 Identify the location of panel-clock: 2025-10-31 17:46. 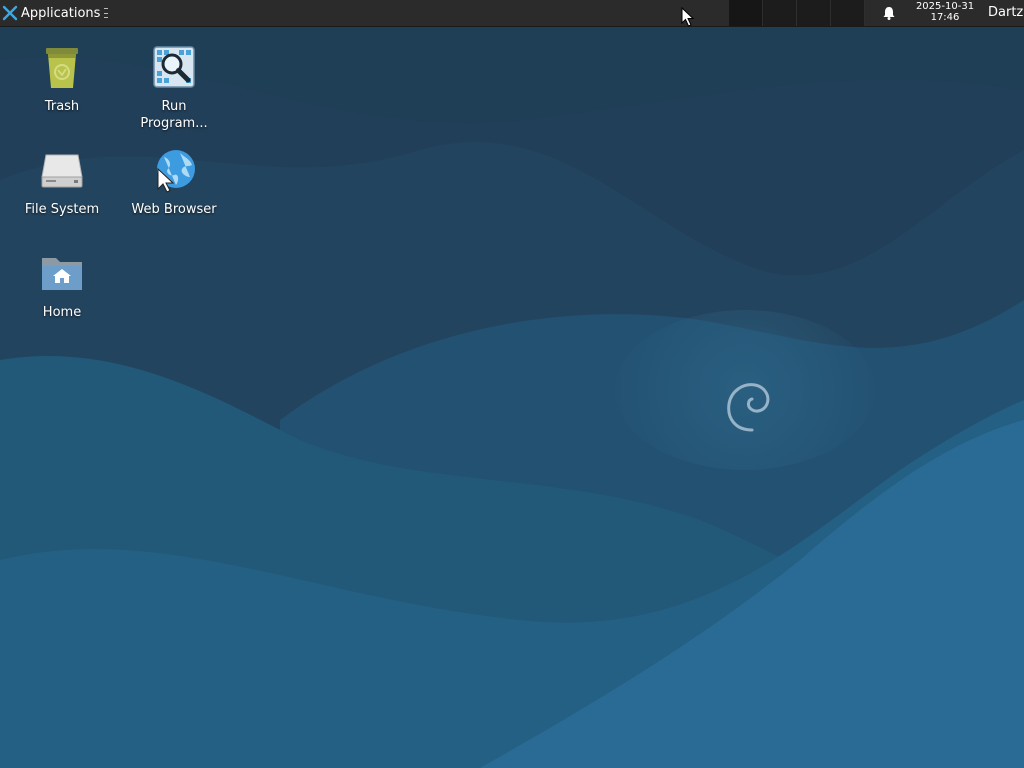
(945, 12).